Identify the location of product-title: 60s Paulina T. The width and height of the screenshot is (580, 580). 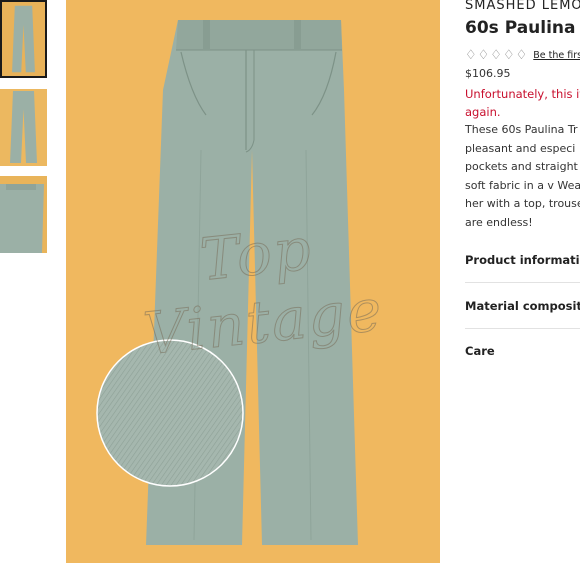
(522, 28).